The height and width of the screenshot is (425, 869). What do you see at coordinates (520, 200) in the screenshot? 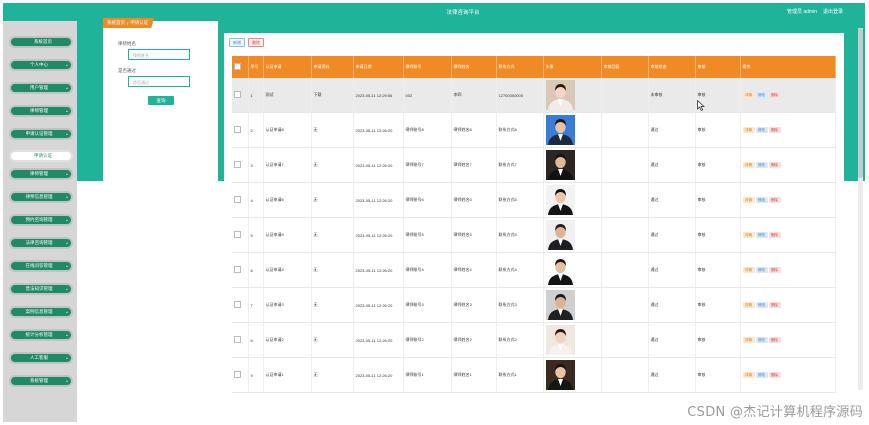
I see `cell-phone: 联系方式6` at bounding box center [520, 200].